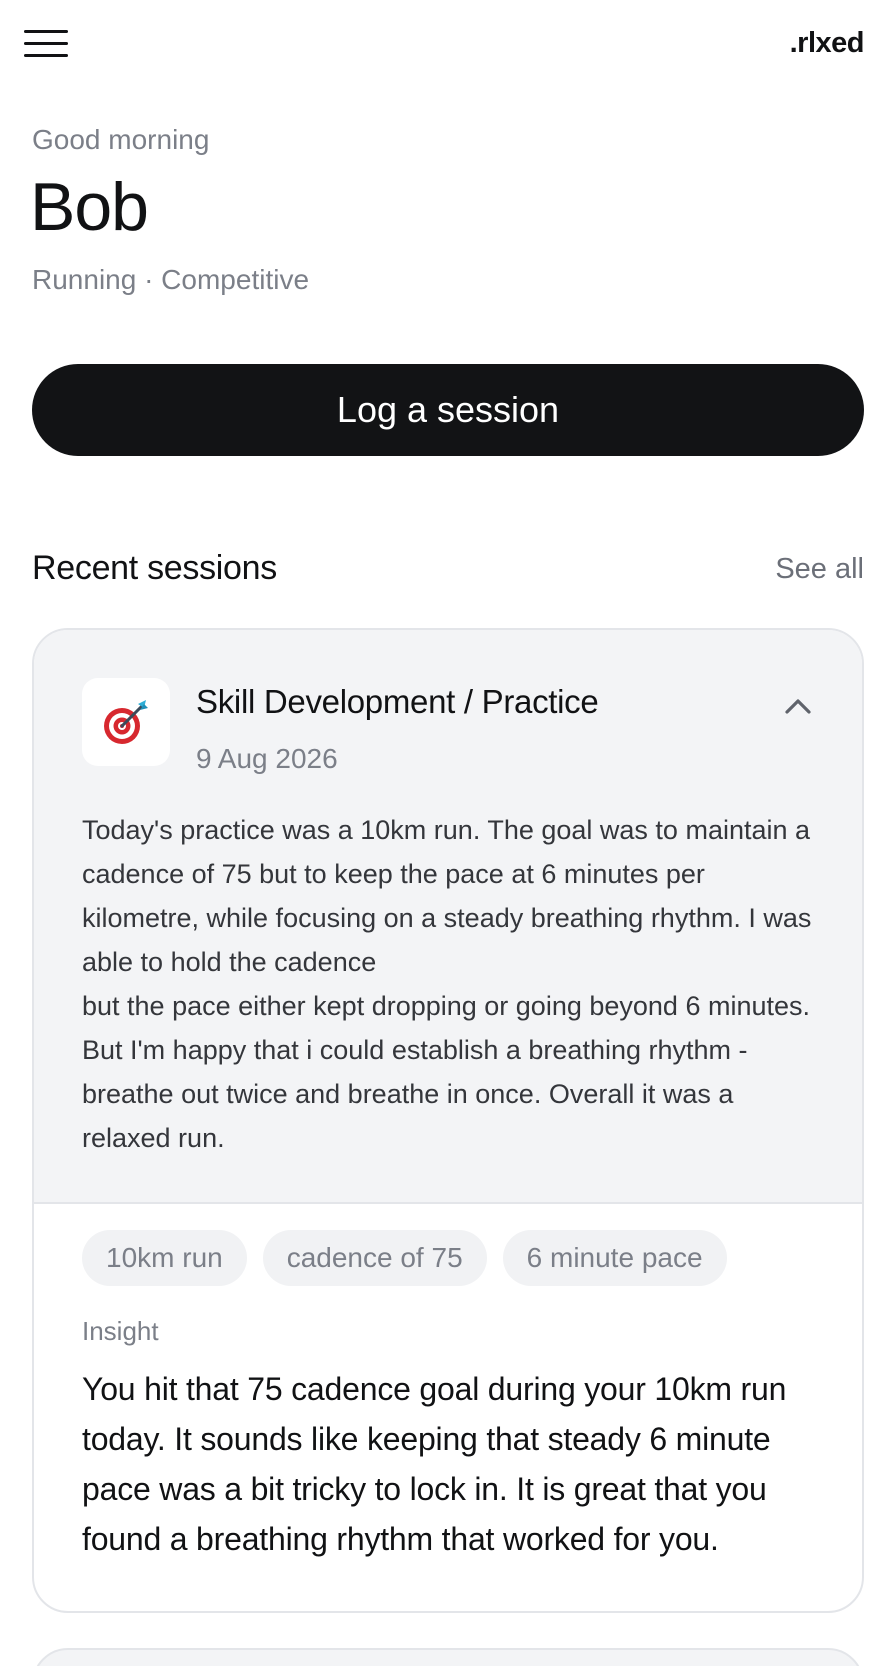 This screenshot has width=892, height=1666. I want to click on session-date: 9 Aug 2026, so click(267, 758).